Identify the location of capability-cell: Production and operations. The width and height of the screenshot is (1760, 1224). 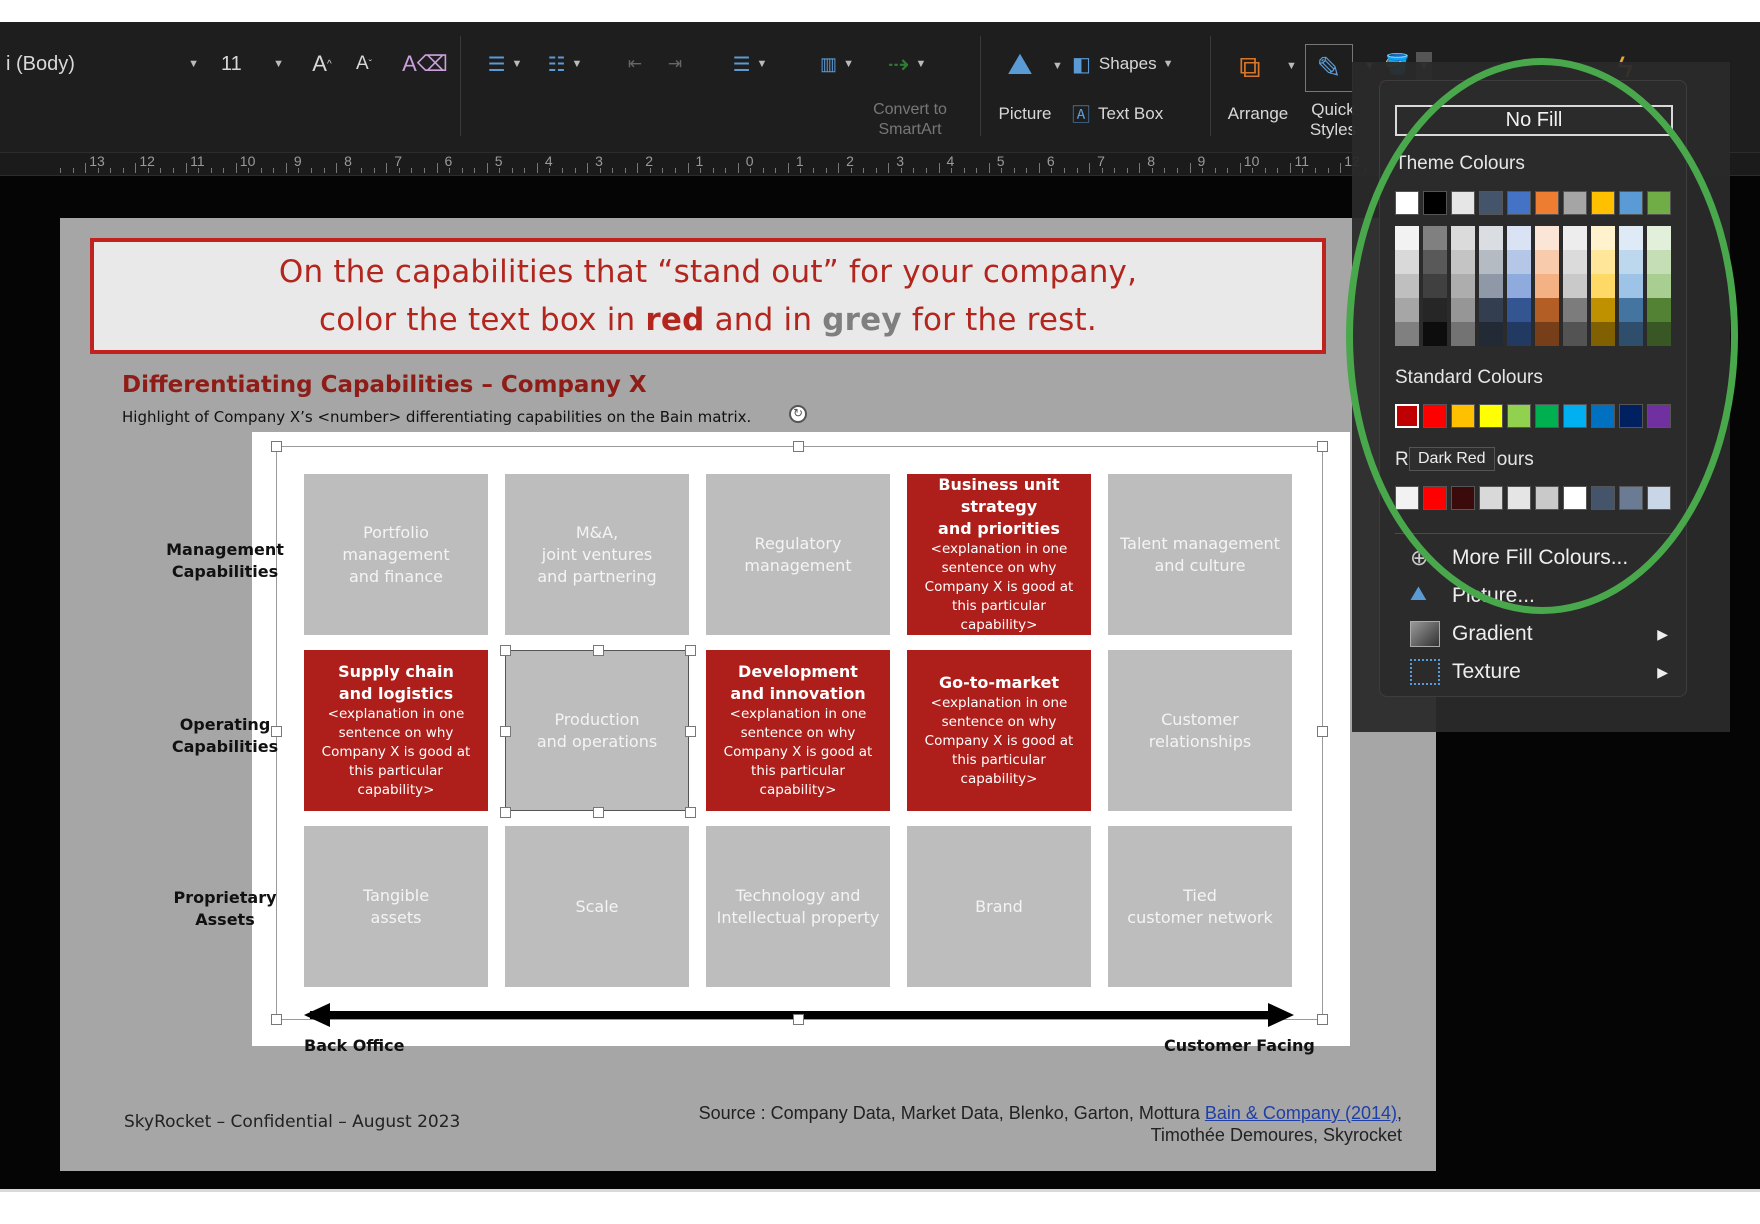
(597, 730).